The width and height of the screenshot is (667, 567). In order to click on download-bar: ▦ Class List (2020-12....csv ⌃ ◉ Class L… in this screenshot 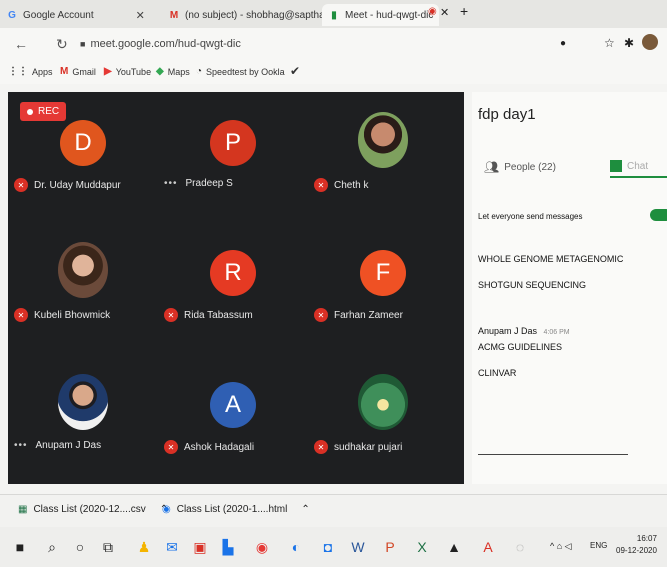, I will do `click(333, 510)`.